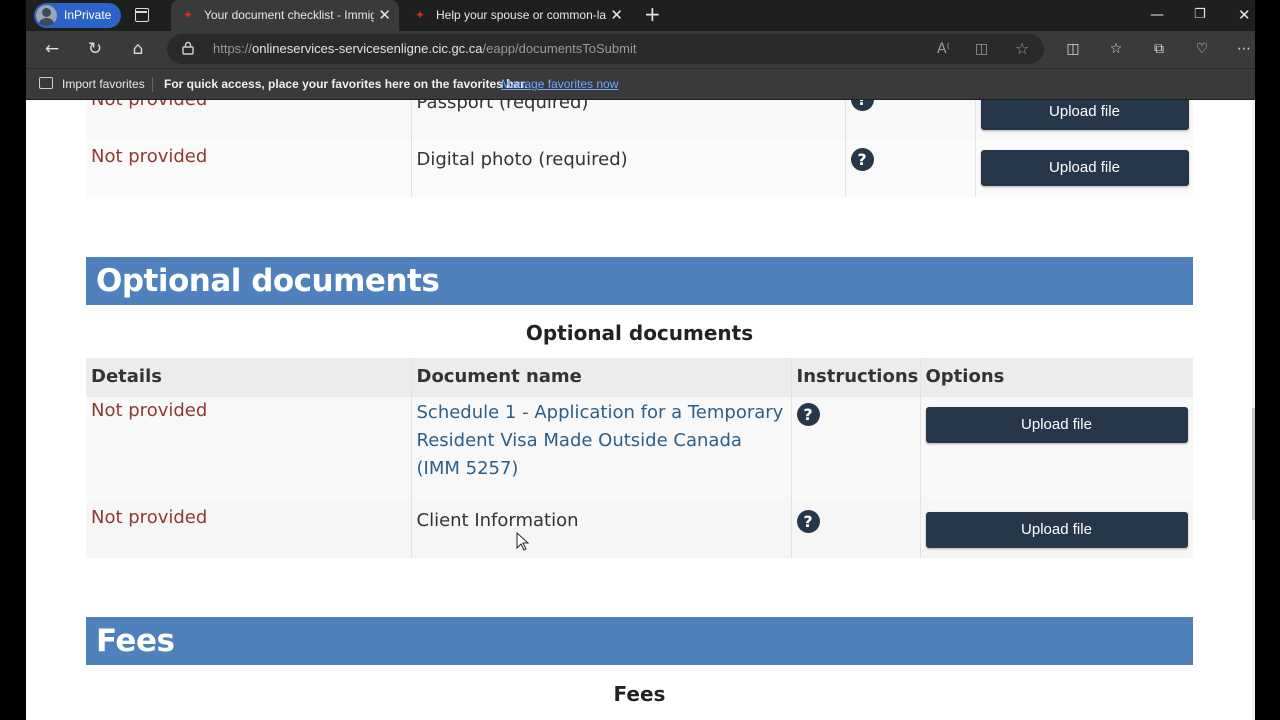  I want to click on column-header-details: Details, so click(249, 377).